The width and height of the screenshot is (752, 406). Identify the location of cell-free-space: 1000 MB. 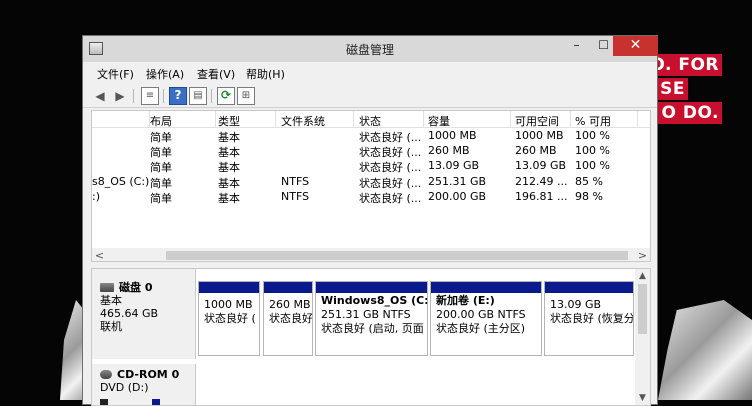
(539, 135).